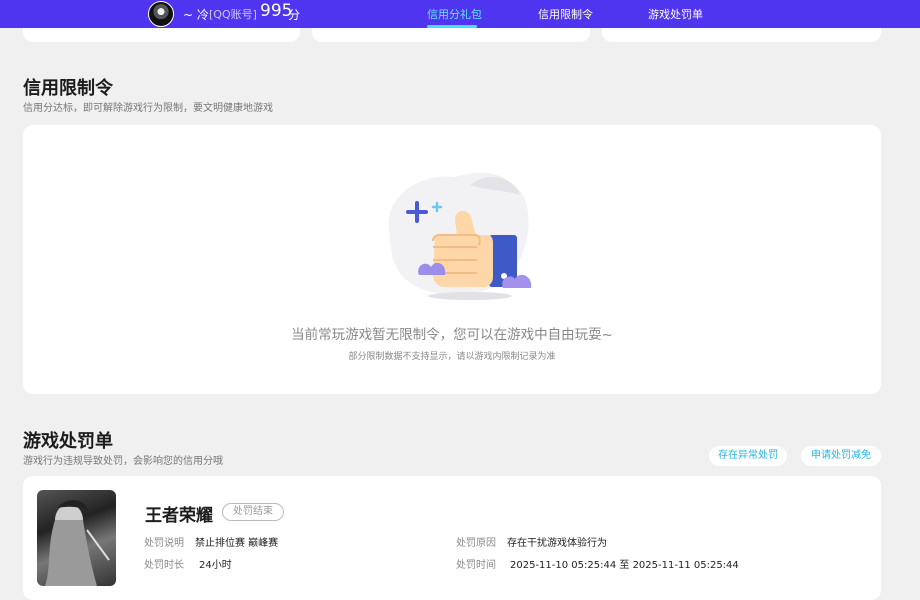  Describe the element at coordinates (253, 512) in the screenshot. I see `penalty-status-badge: 处罚结束` at that location.